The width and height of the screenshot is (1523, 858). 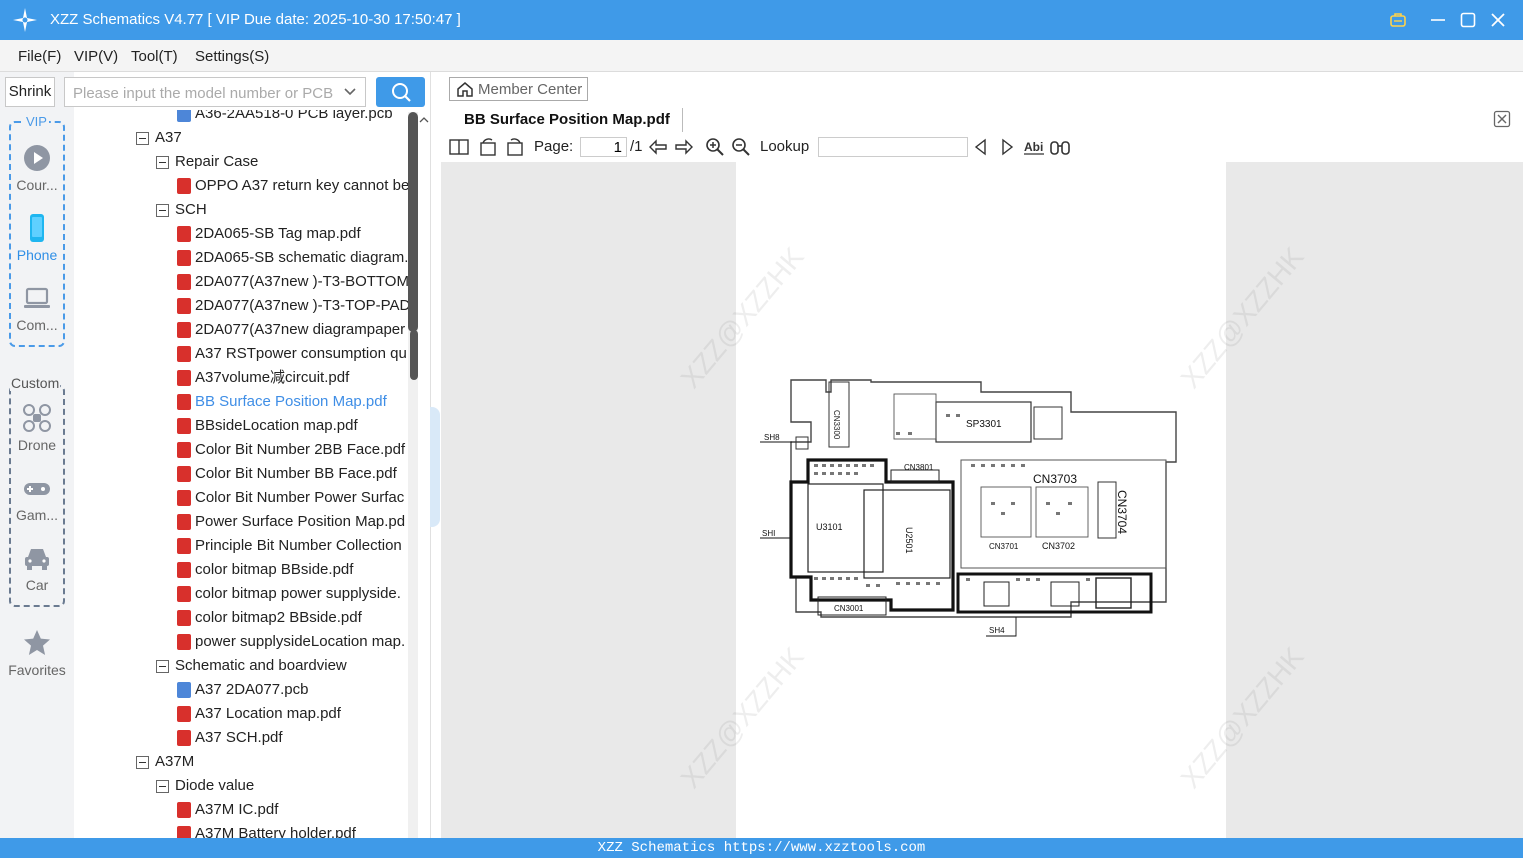 What do you see at coordinates (567, 120) in the screenshot?
I see `tab-document: BB Surface Position Map.pdf` at bounding box center [567, 120].